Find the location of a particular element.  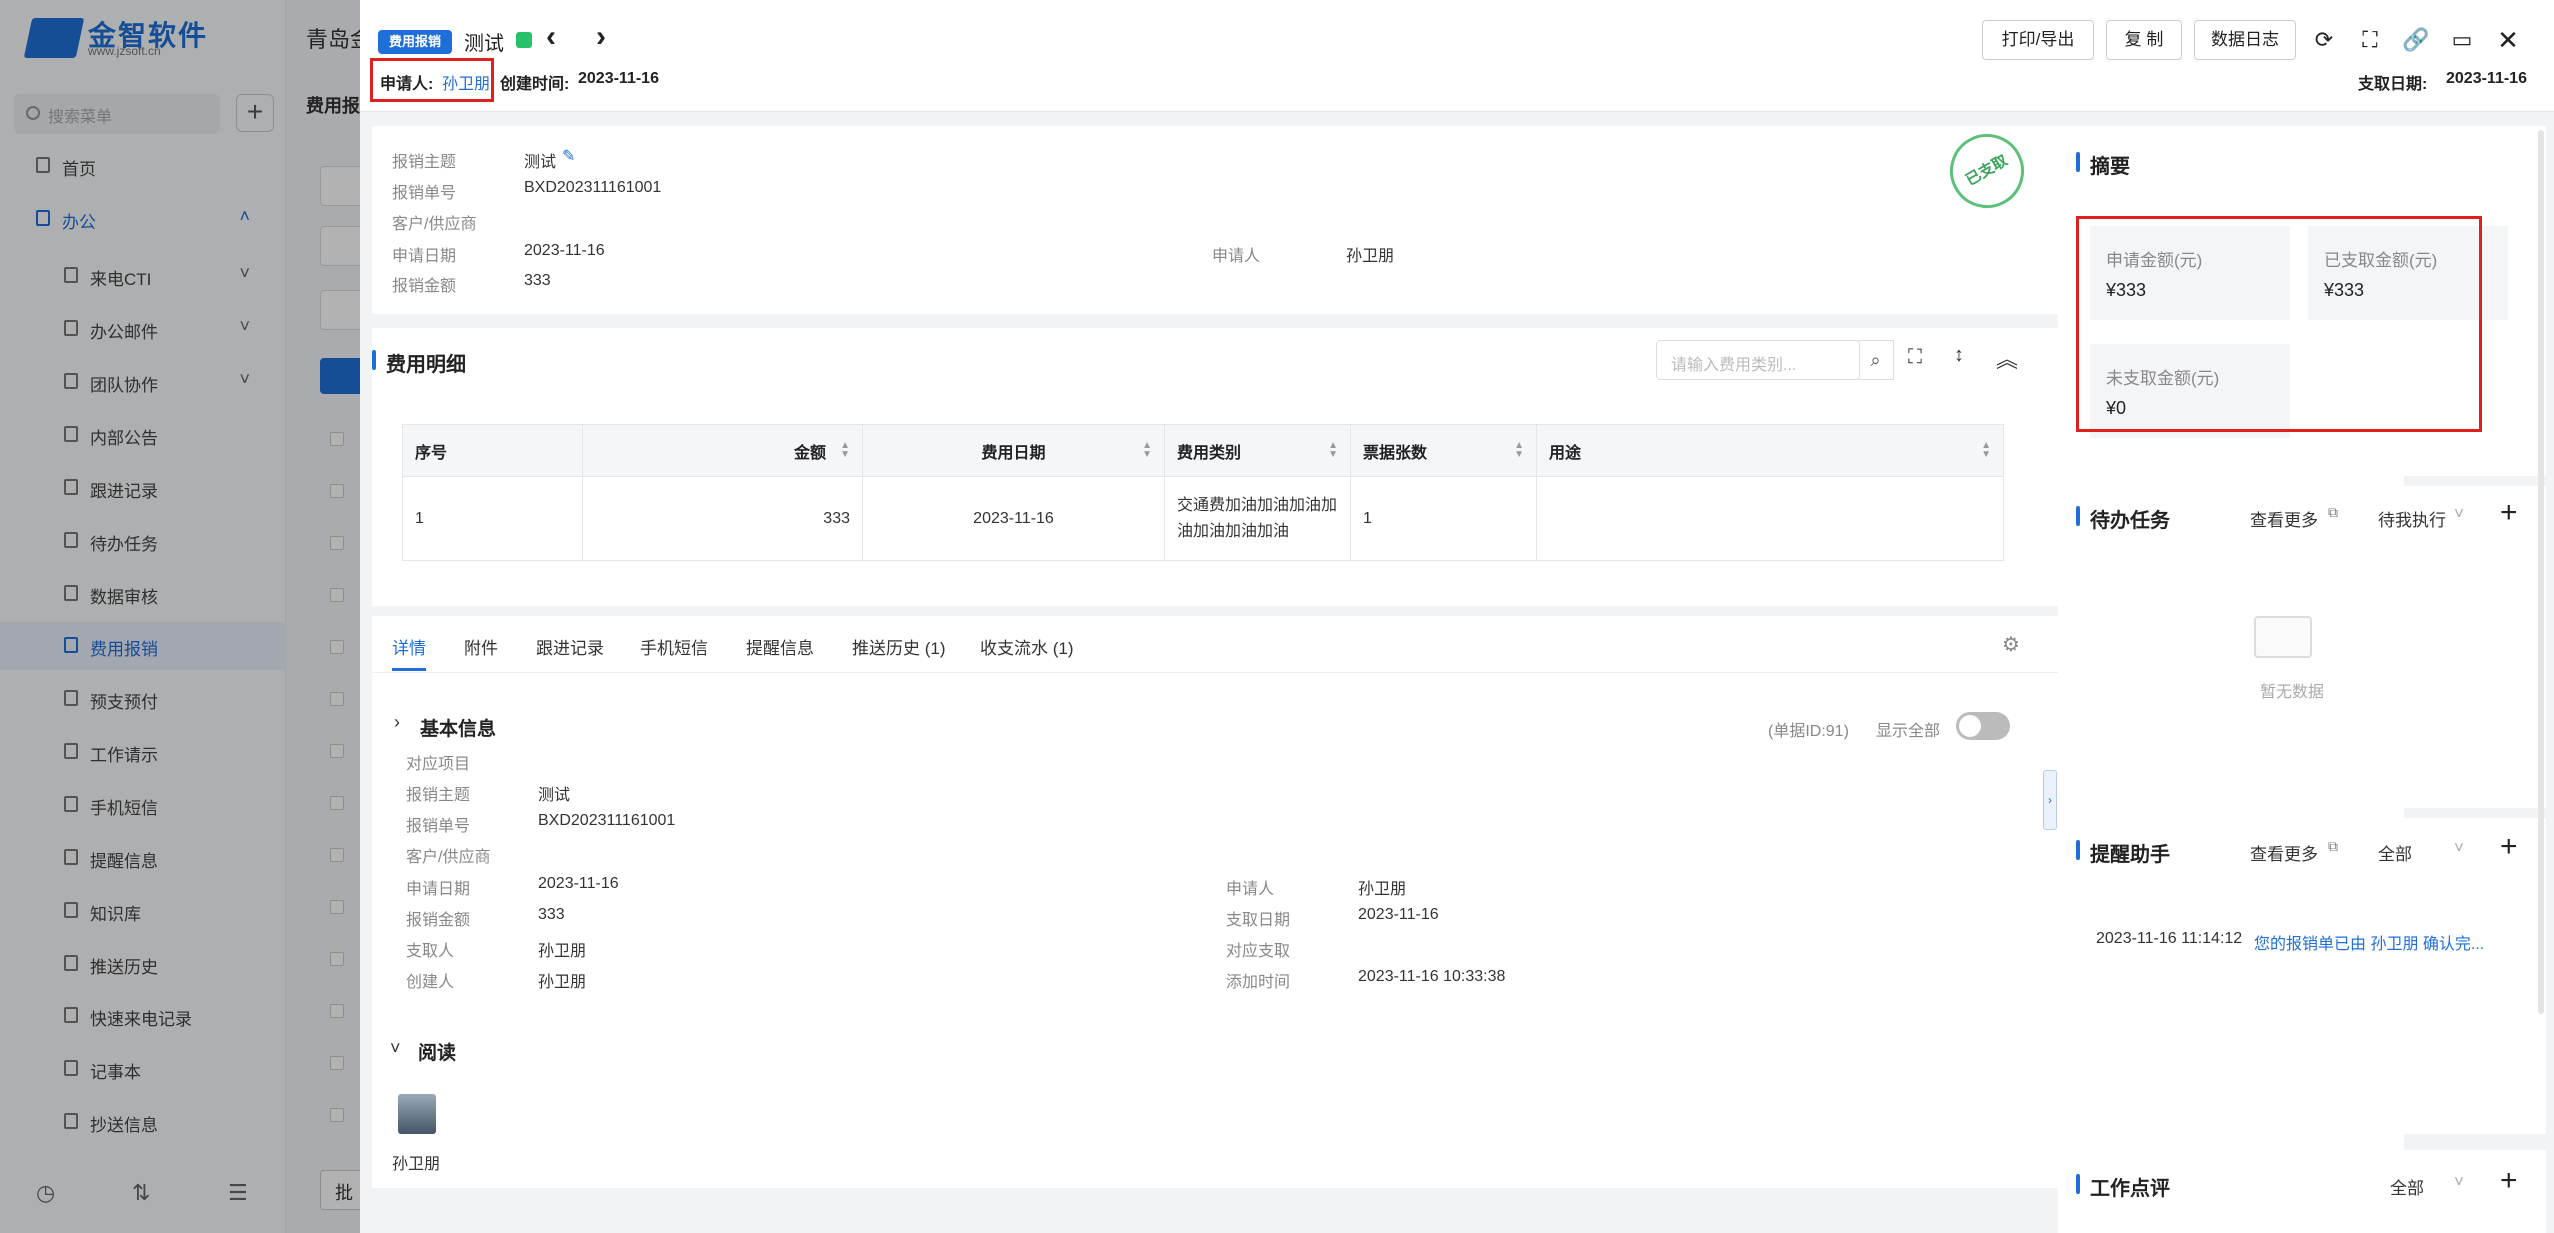

edit-title-icon: ✎ is located at coordinates (568, 156).